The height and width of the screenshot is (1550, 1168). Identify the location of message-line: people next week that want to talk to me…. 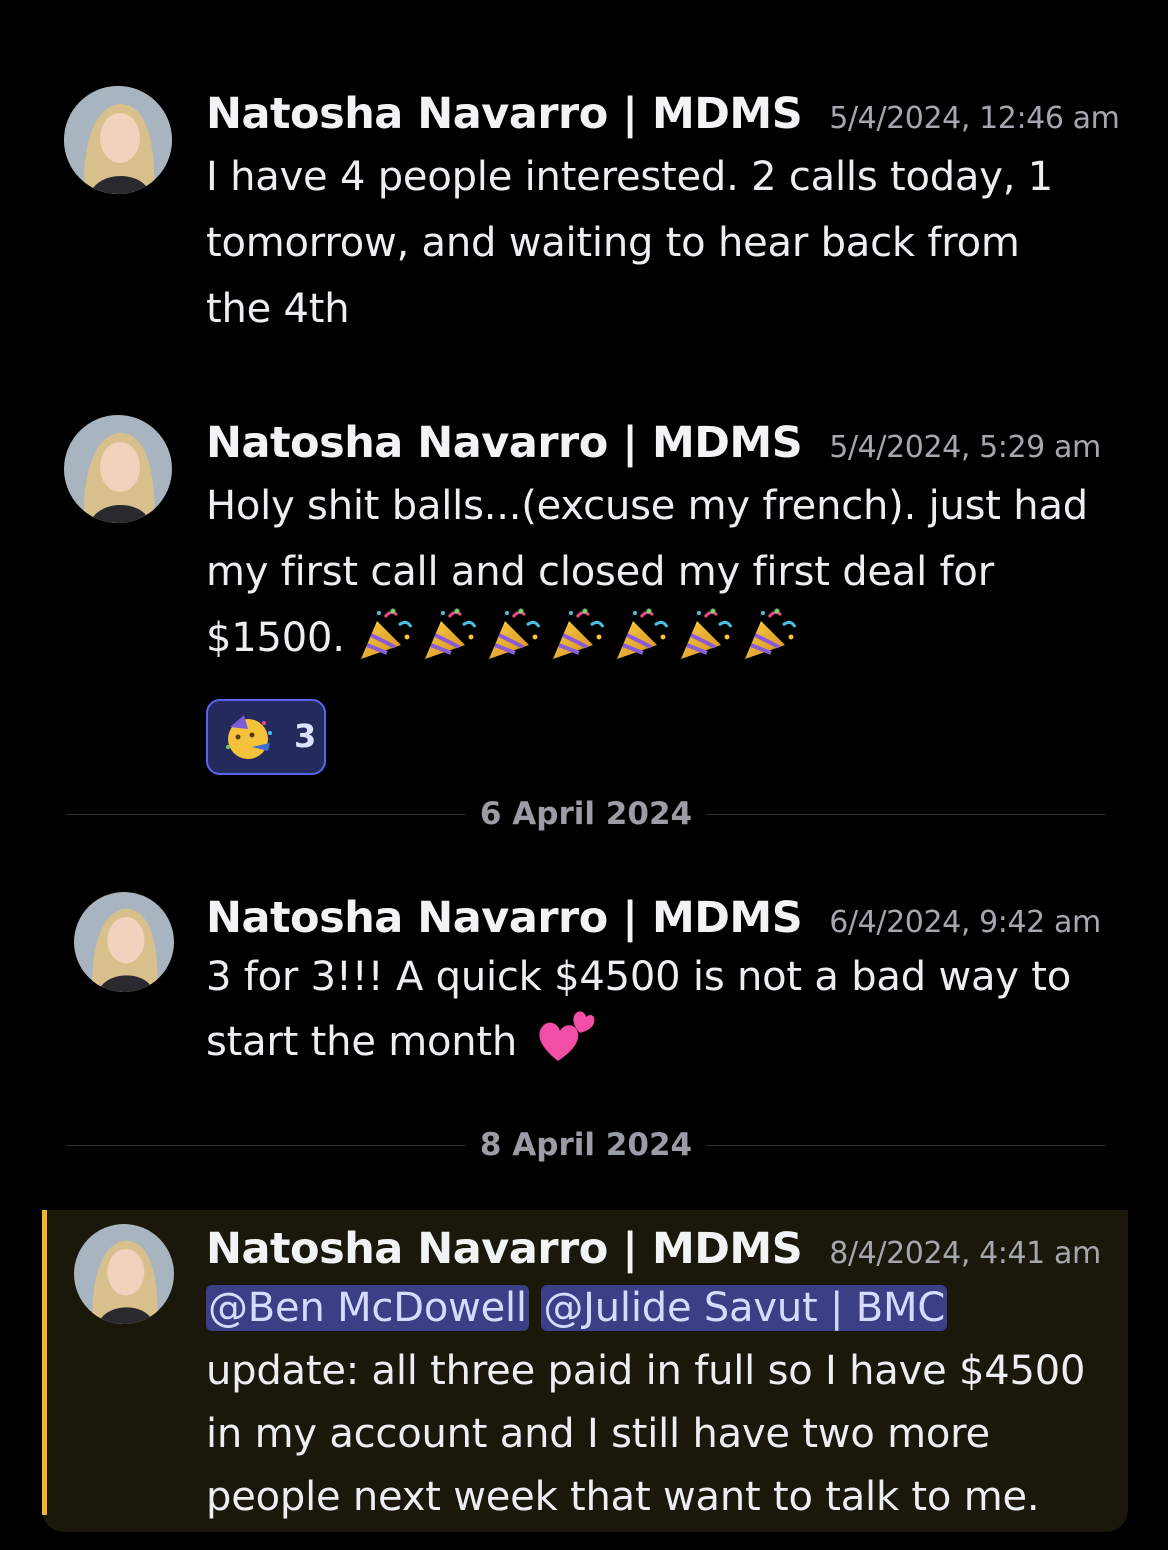
(623, 1497).